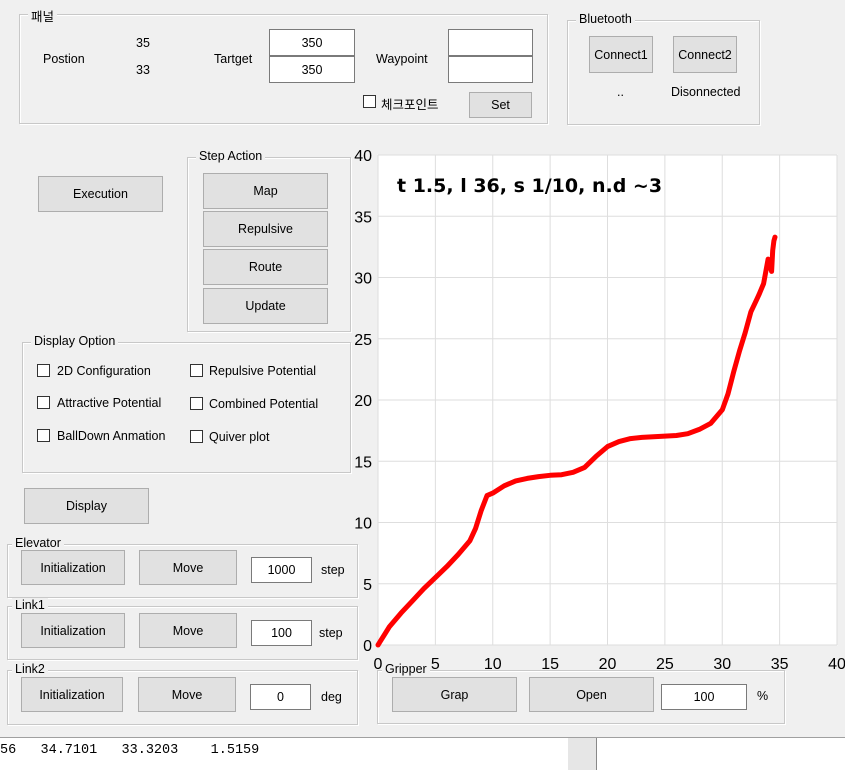  What do you see at coordinates (38, 543) in the screenshot?
I see `elevator-group-title: Elevator` at bounding box center [38, 543].